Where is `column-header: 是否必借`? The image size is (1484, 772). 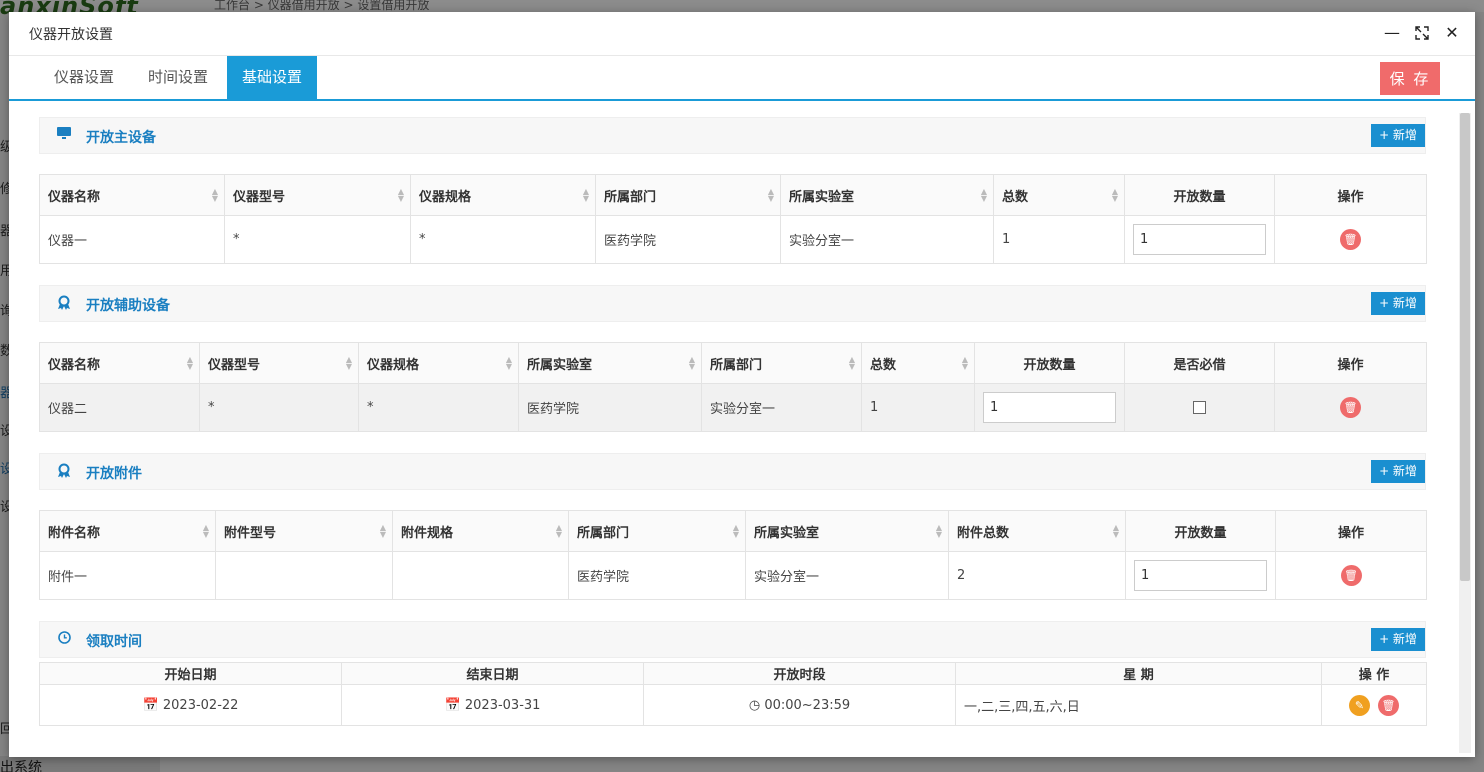
column-header: 是否必借 is located at coordinates (1199, 363).